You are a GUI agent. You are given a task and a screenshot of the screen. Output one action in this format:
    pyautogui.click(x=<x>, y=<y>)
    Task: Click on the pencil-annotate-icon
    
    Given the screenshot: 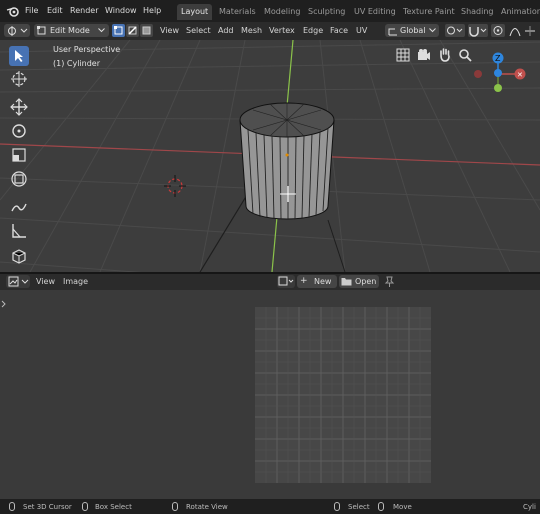 What is the action you would take?
    pyautogui.click(x=19, y=207)
    